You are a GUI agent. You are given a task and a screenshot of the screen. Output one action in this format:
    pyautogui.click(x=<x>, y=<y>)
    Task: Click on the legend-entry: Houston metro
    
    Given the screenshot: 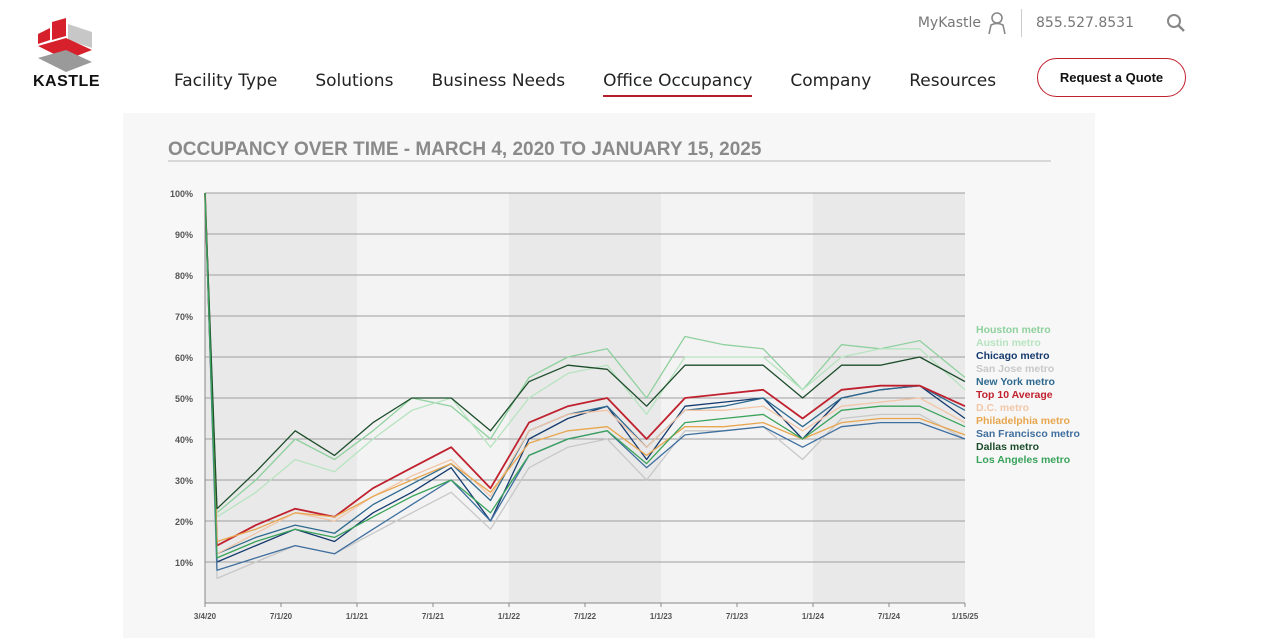 What is the action you would take?
    pyautogui.click(x=1013, y=330)
    